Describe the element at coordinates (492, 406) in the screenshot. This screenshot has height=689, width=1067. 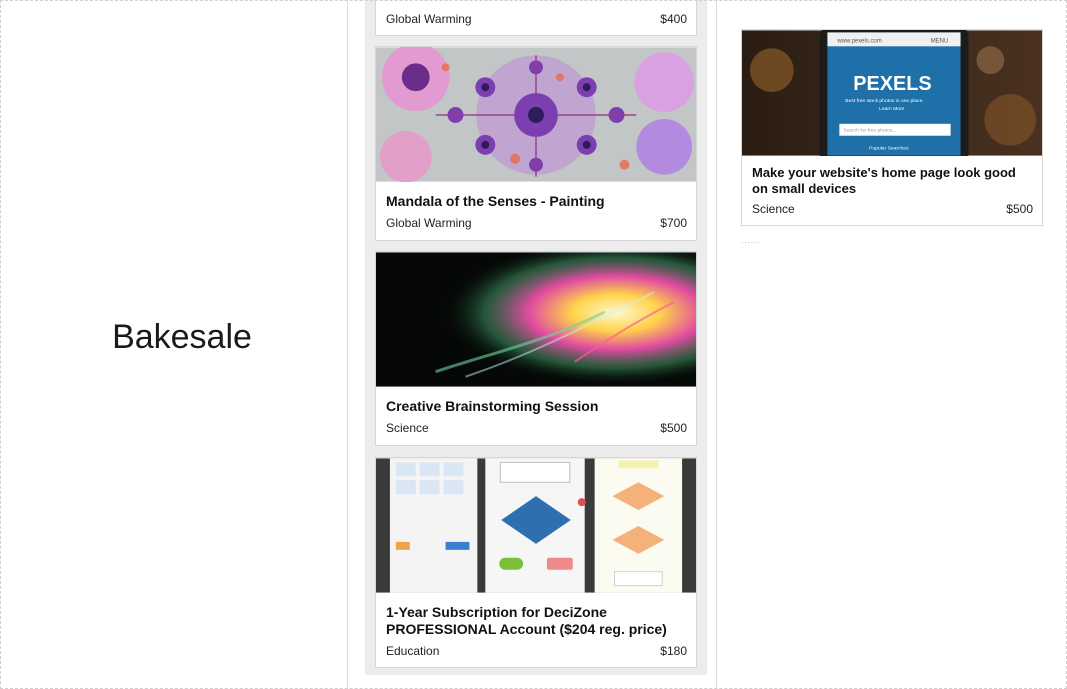
I see `deal-title: Creative Brainstorming Session` at that location.